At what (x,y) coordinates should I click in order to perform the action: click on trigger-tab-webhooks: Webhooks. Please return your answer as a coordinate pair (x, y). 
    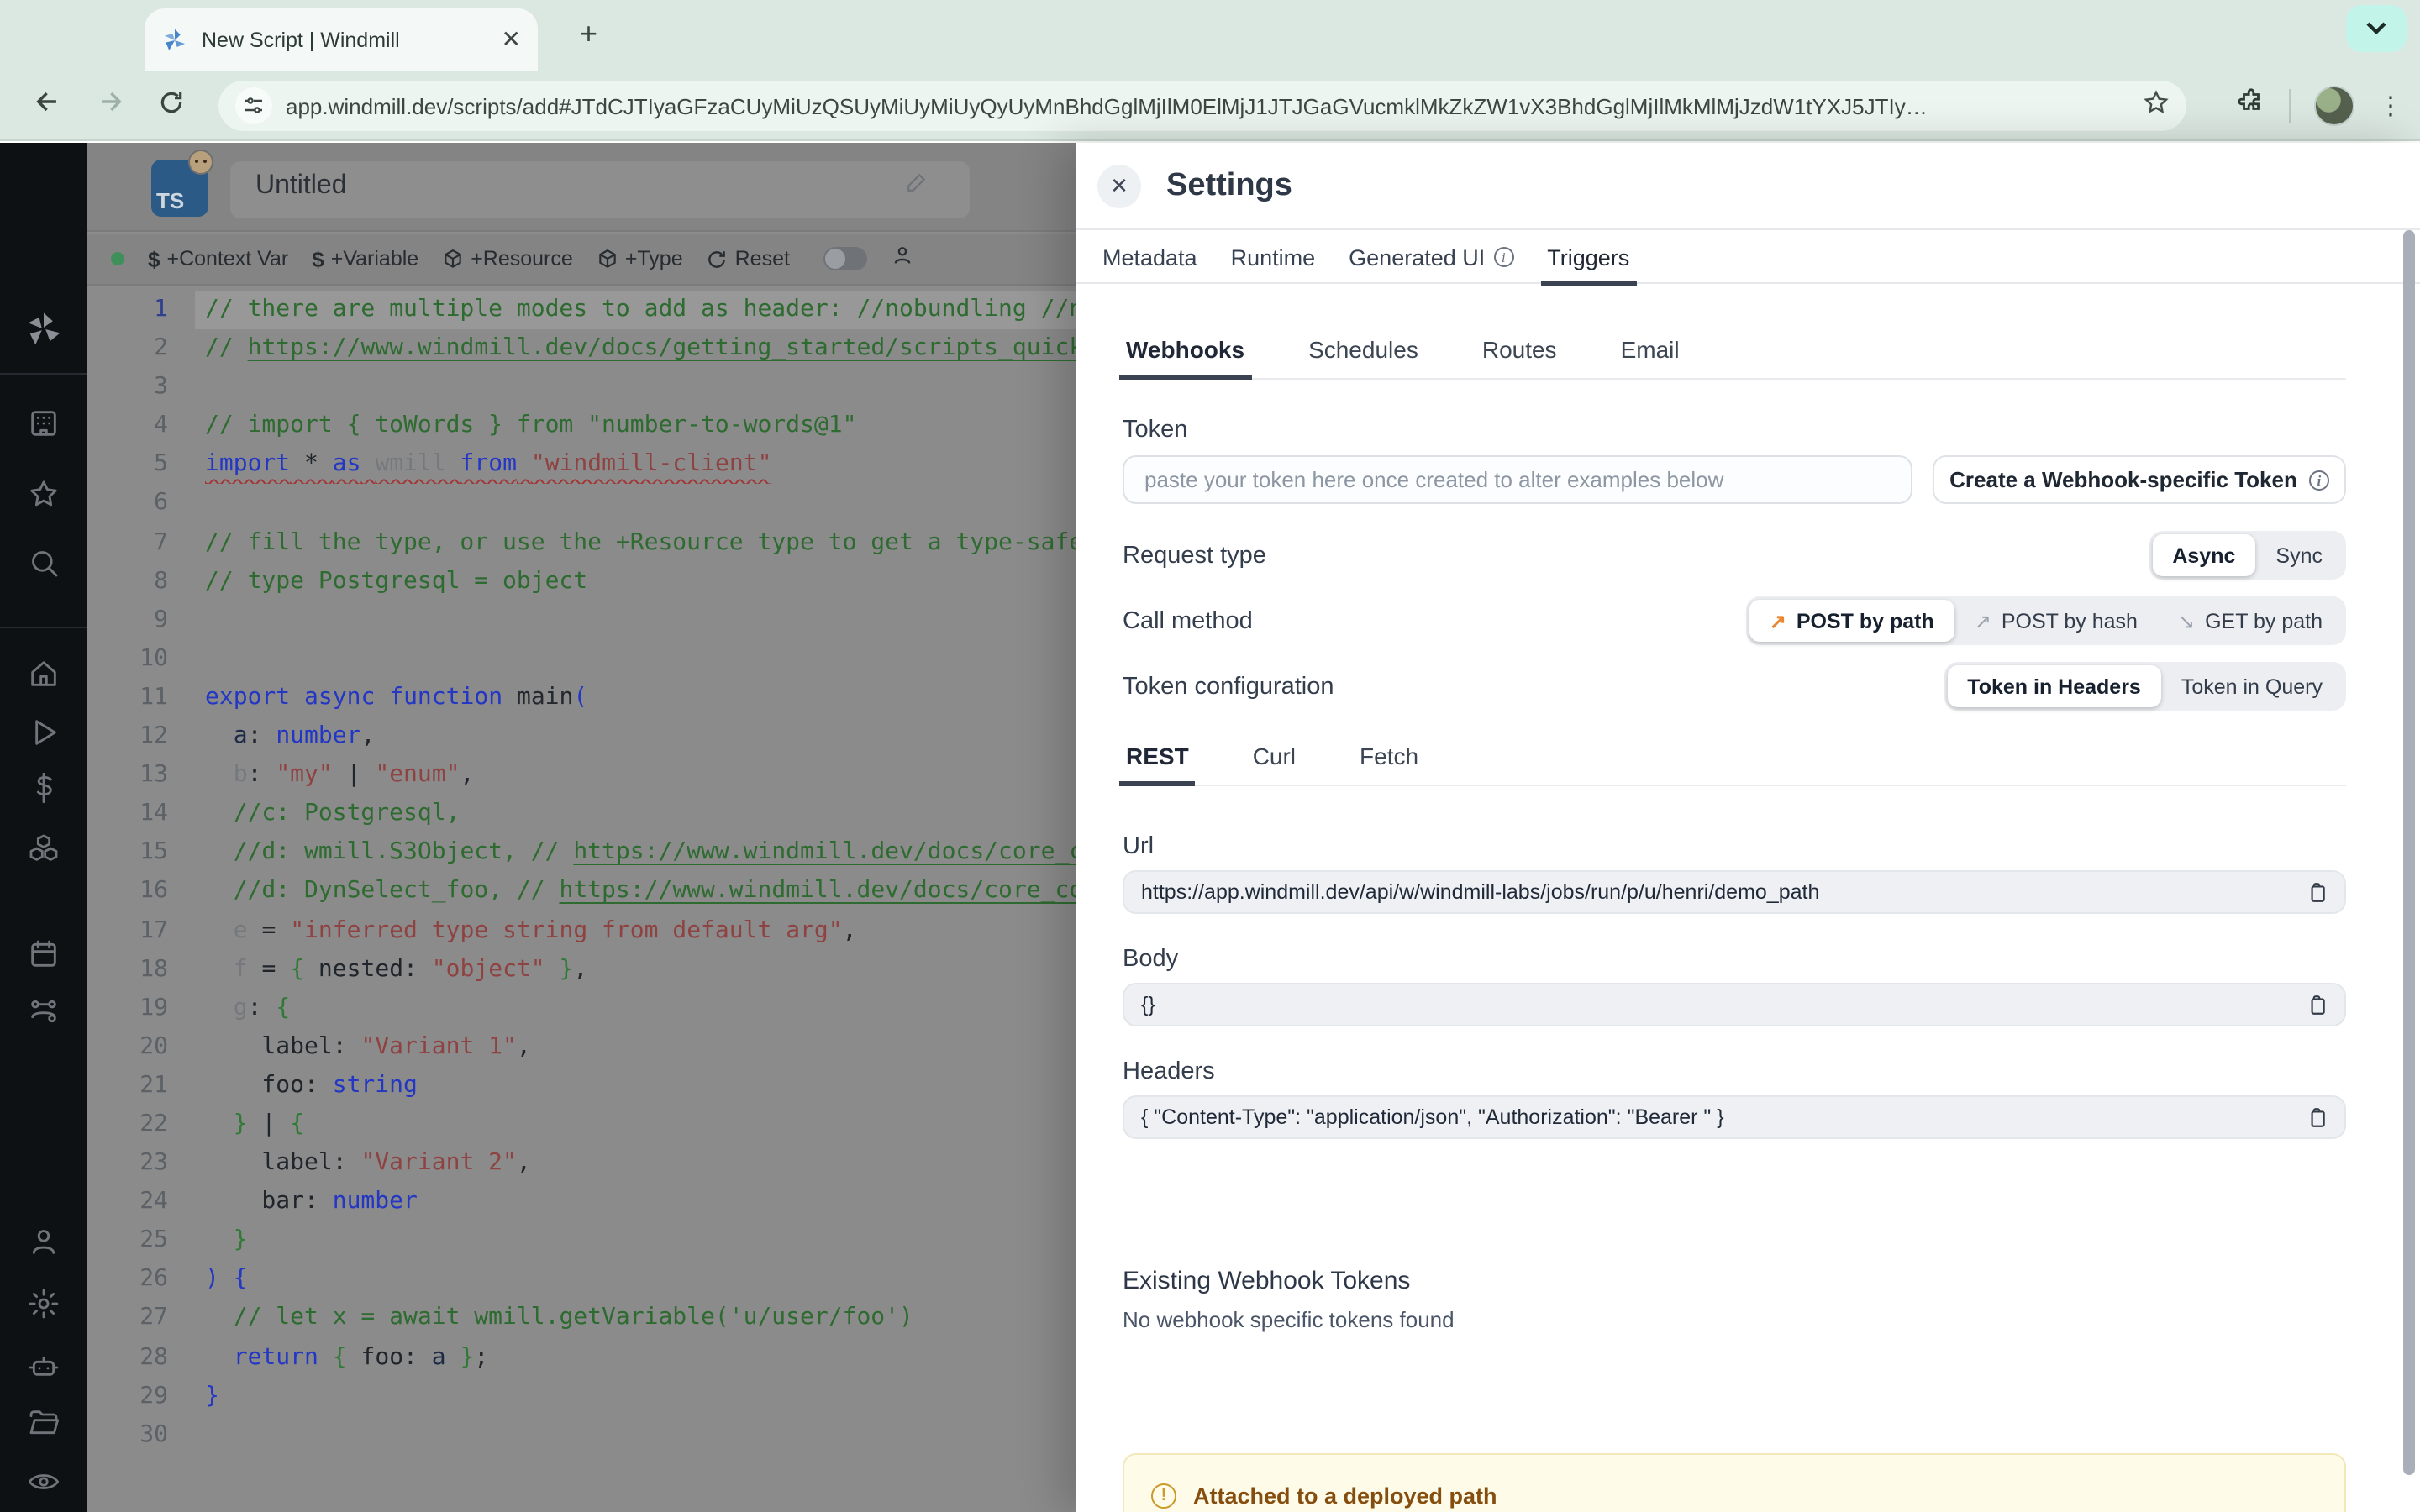
    Looking at the image, I should click on (1185, 358).